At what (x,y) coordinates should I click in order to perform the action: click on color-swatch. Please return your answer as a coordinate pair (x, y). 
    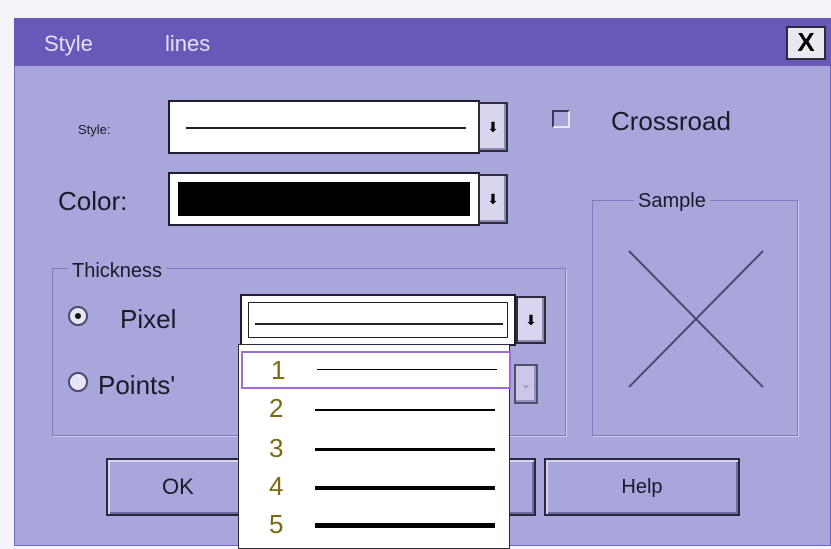
    Looking at the image, I should click on (324, 199).